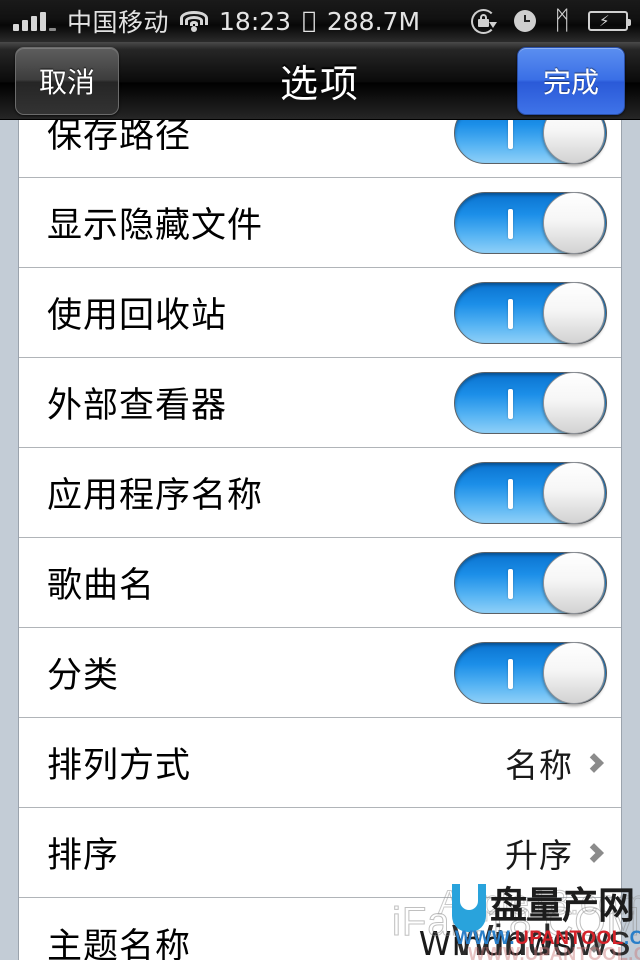 The image size is (640, 960). Describe the element at coordinates (137, 316) in the screenshot. I see `settings-row-label: 使用回收站` at that location.